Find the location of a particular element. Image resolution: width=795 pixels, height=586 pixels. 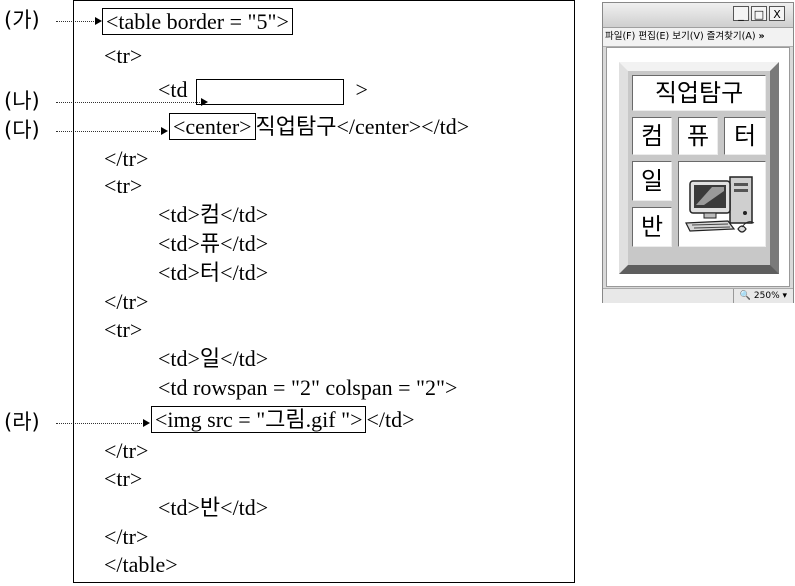

page-viewport: 직업탐구 컴 퓨 터 일 반 is located at coordinates (698, 167).